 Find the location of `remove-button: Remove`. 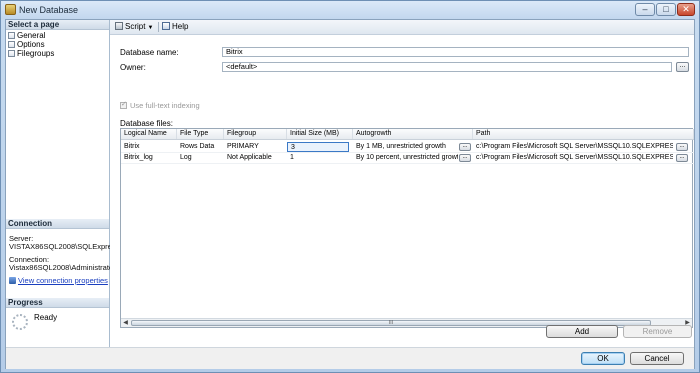

remove-button: Remove is located at coordinates (657, 331).